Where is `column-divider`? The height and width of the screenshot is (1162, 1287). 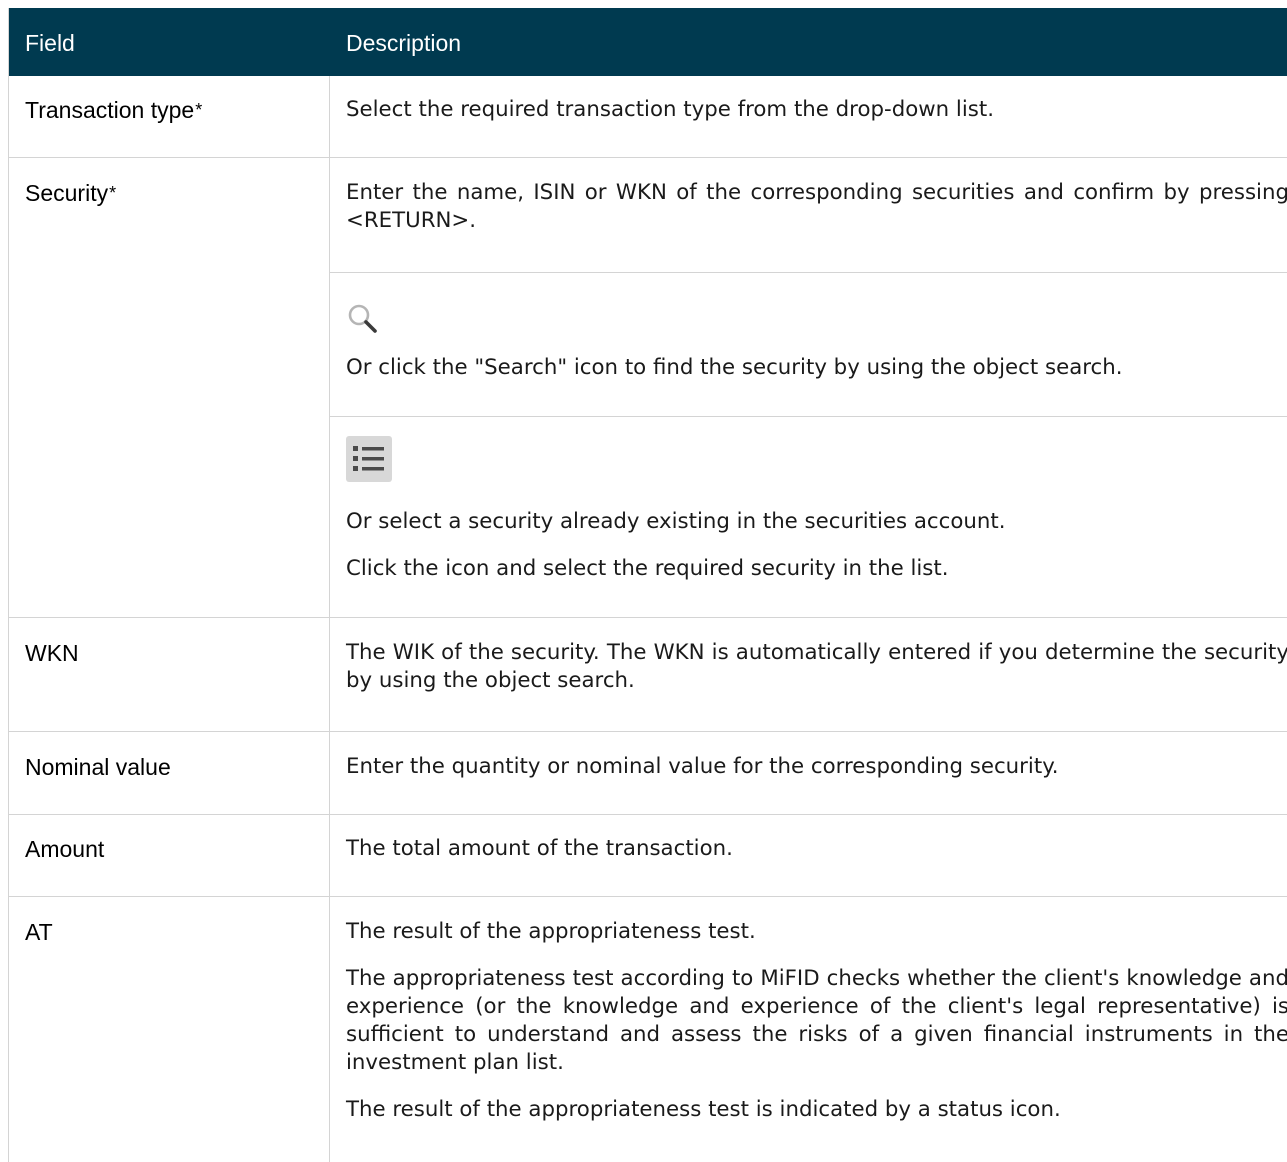 column-divider is located at coordinates (329, 619).